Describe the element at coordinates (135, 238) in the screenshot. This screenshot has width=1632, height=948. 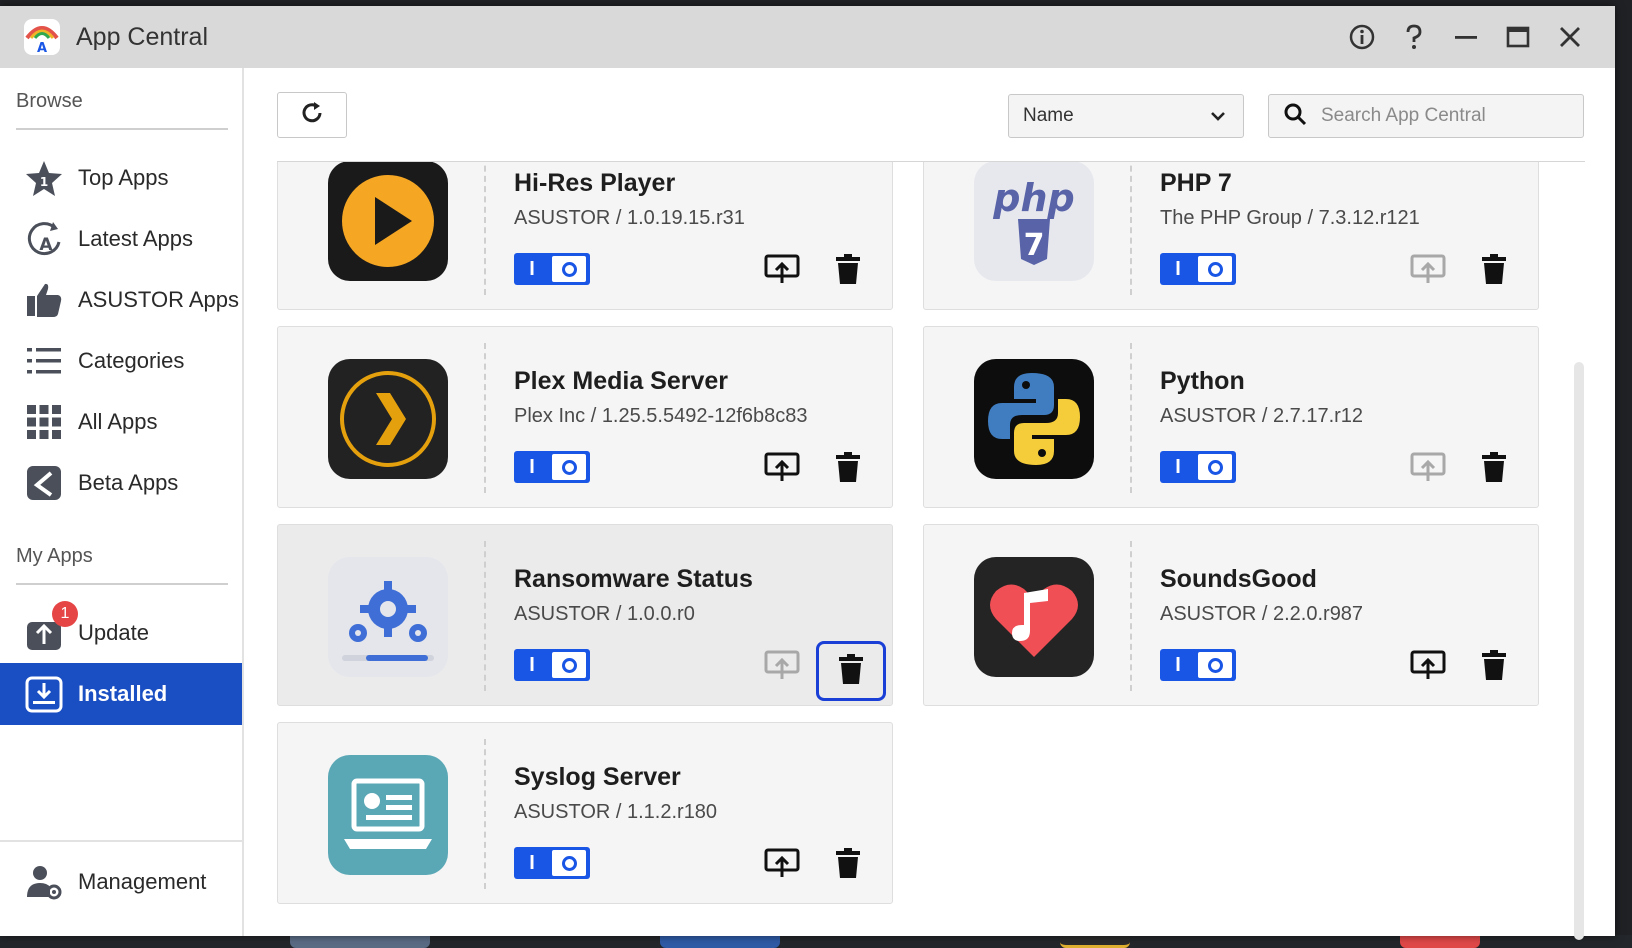
I see `sidebar-item-label: Latest Apps` at that location.